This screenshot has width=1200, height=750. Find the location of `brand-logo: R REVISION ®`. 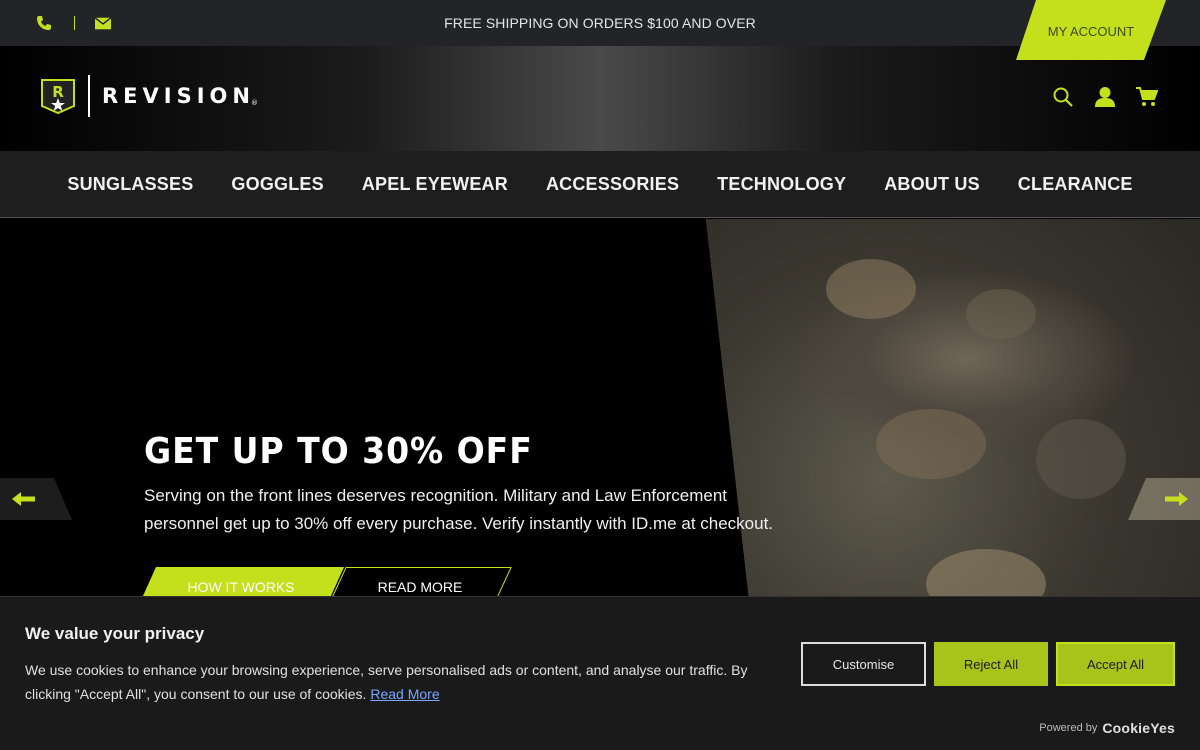

brand-logo: R REVISION ® is located at coordinates (149, 96).